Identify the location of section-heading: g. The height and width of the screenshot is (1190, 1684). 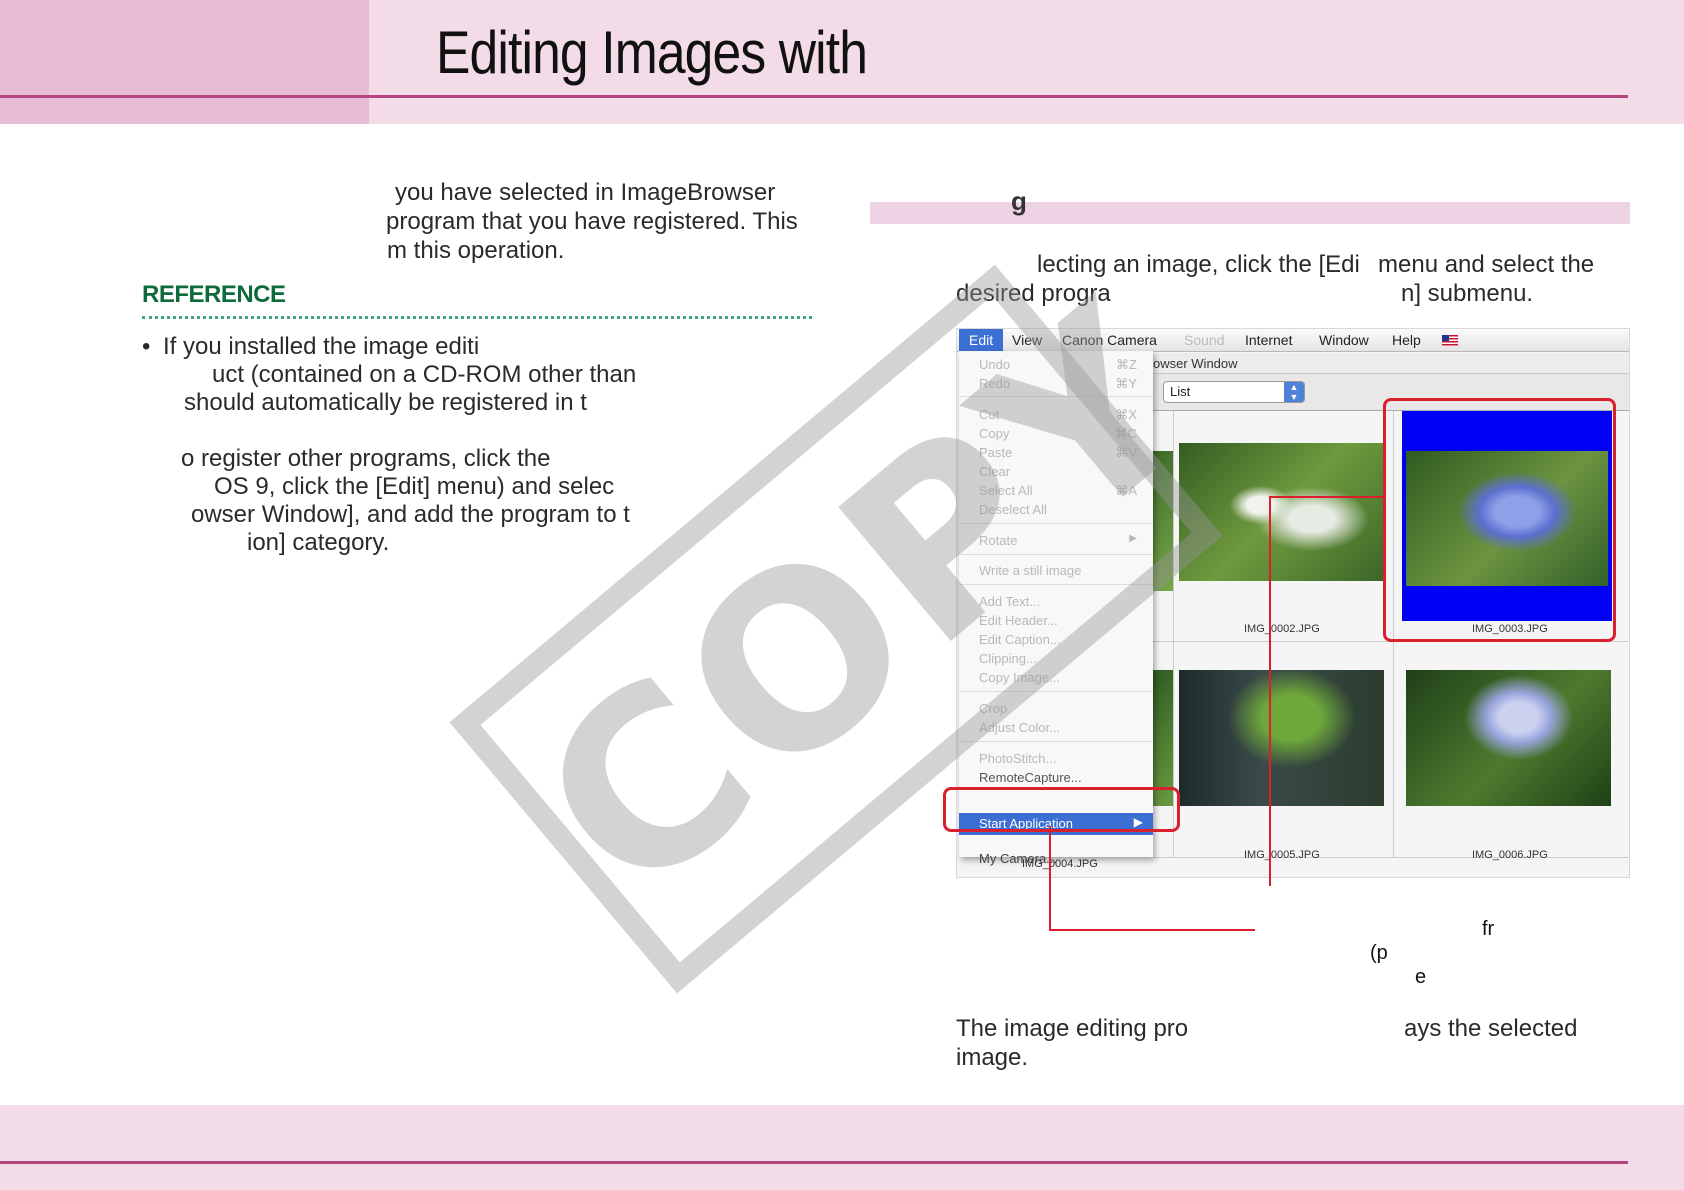
(1019, 201).